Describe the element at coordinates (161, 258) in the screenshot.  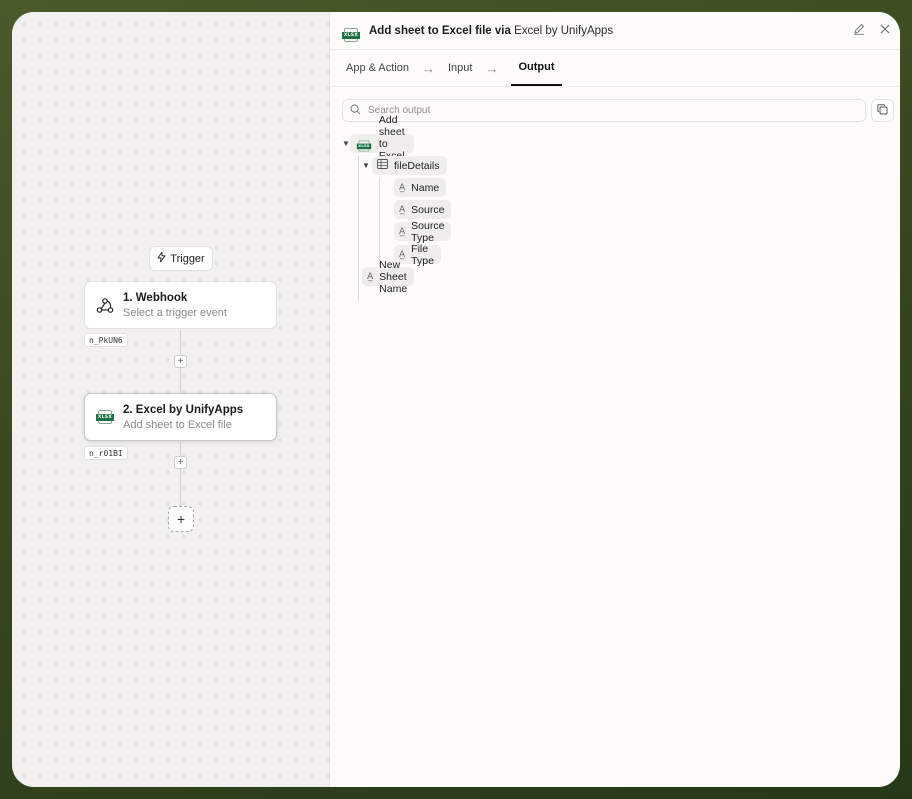
I see `bolt-icon` at that location.